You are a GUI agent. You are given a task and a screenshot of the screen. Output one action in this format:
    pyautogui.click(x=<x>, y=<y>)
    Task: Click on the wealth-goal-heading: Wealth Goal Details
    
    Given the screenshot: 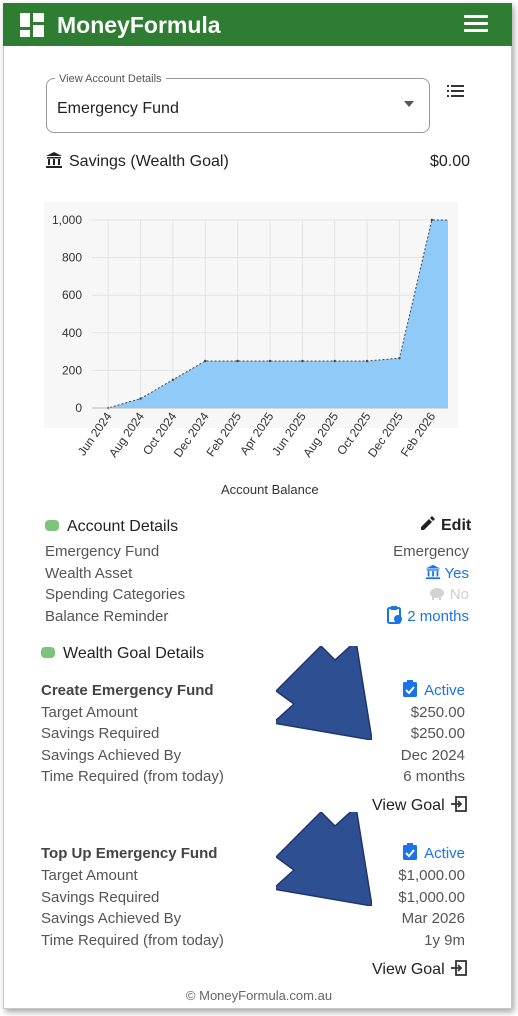 What is the action you would take?
    pyautogui.click(x=122, y=654)
    